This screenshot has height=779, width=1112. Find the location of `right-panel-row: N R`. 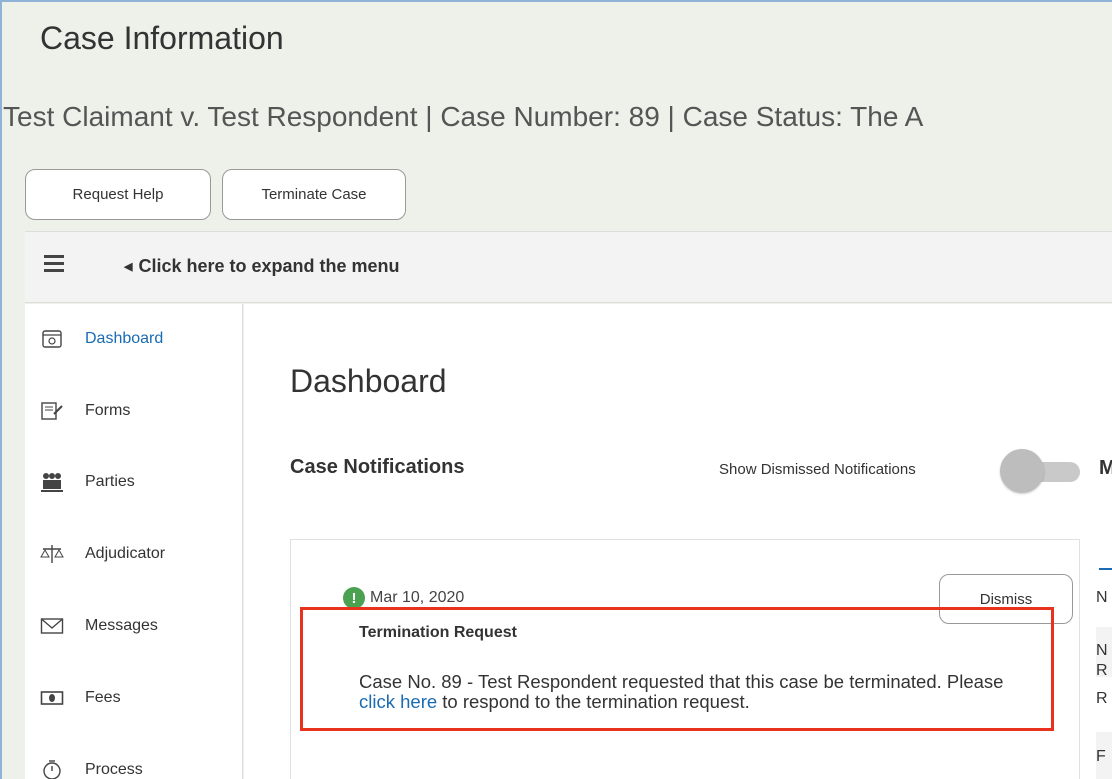

right-panel-row: N R is located at coordinates (1104, 652).